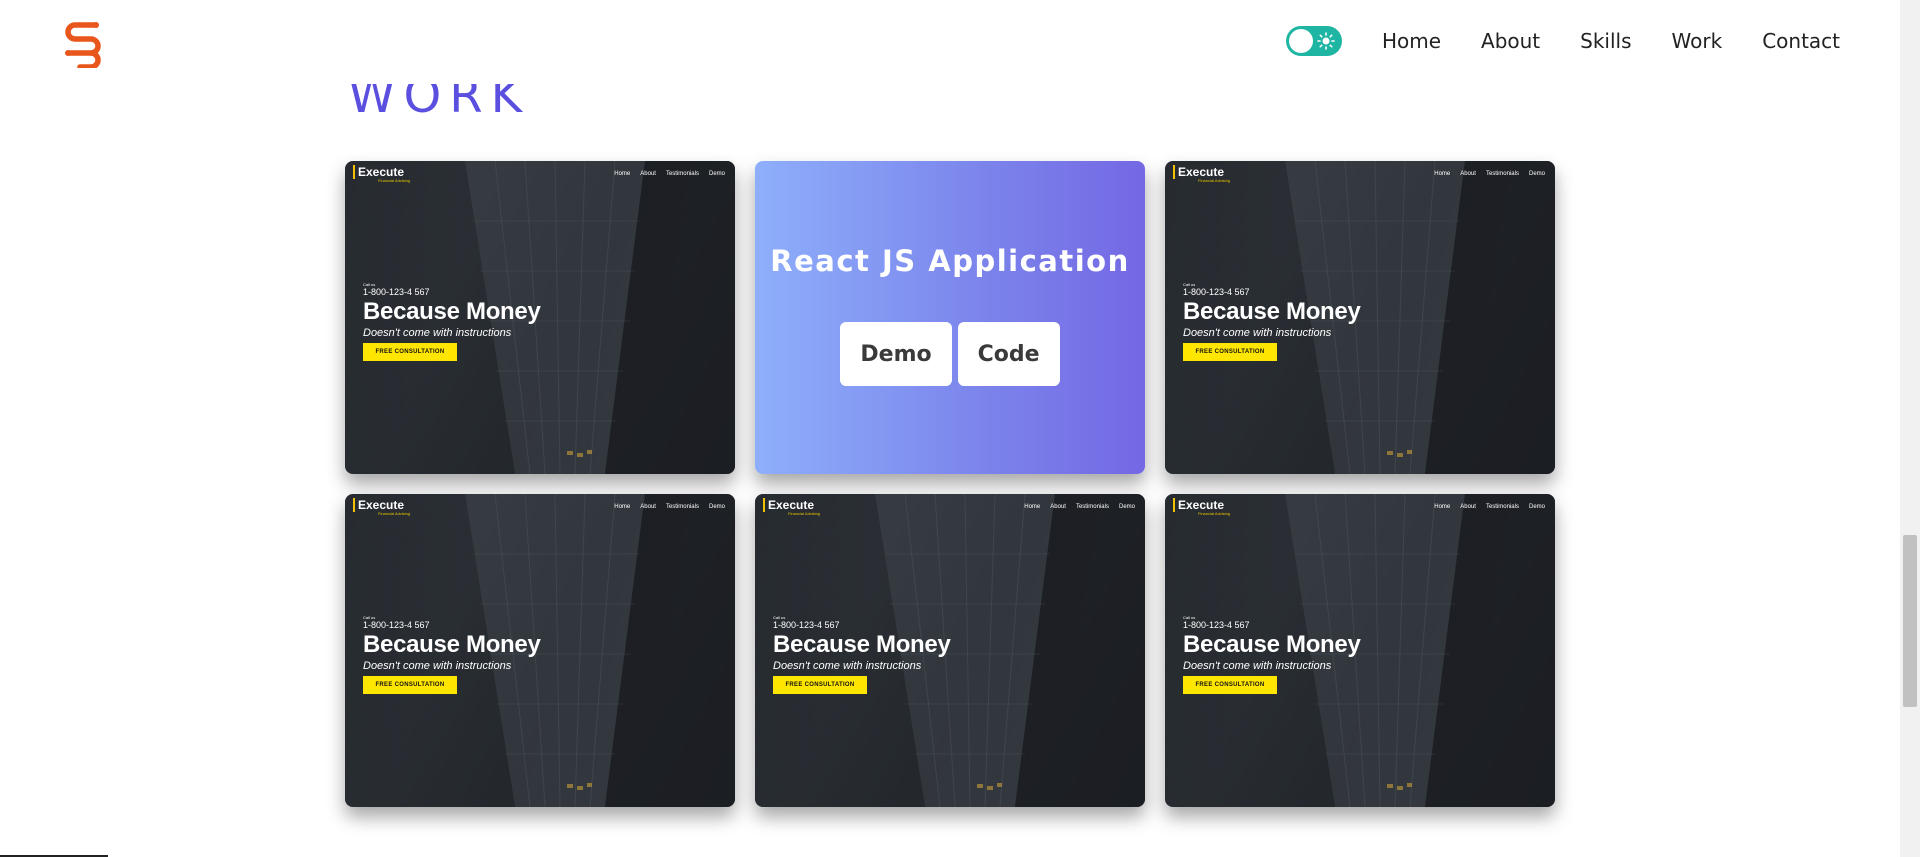  Describe the element at coordinates (1008, 354) in the screenshot. I see `code-button: Code` at that location.